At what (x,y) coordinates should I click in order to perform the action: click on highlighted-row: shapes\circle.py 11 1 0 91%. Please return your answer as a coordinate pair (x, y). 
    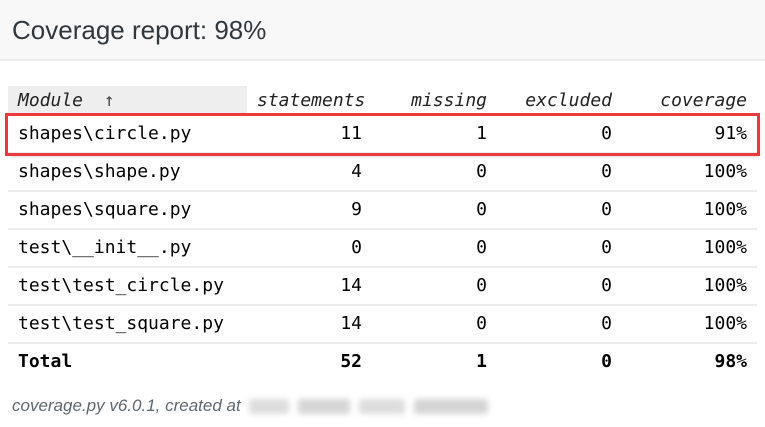
    Looking at the image, I should click on (382, 134).